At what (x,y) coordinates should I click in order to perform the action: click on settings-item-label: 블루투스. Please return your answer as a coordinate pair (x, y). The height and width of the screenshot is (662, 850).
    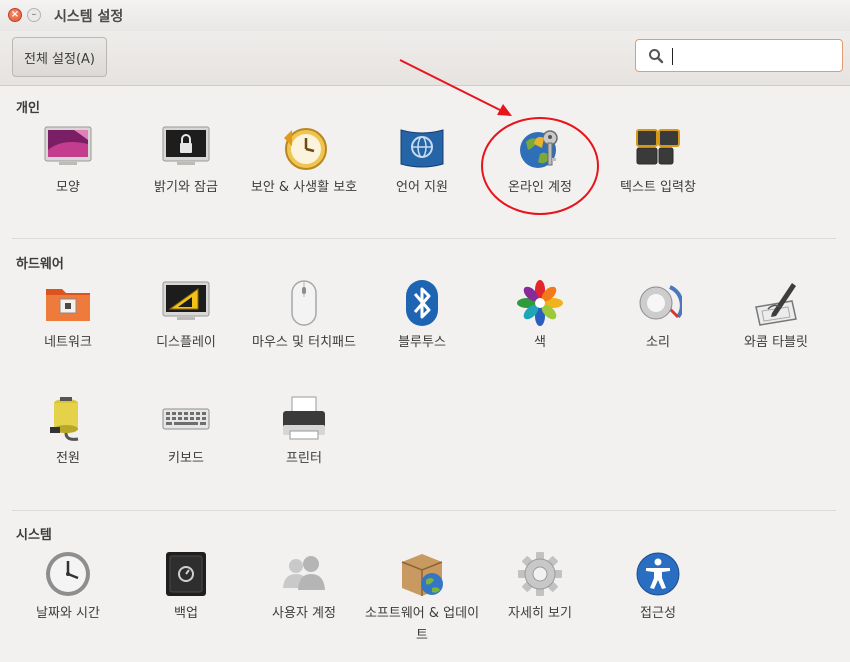
    Looking at the image, I should click on (422, 342).